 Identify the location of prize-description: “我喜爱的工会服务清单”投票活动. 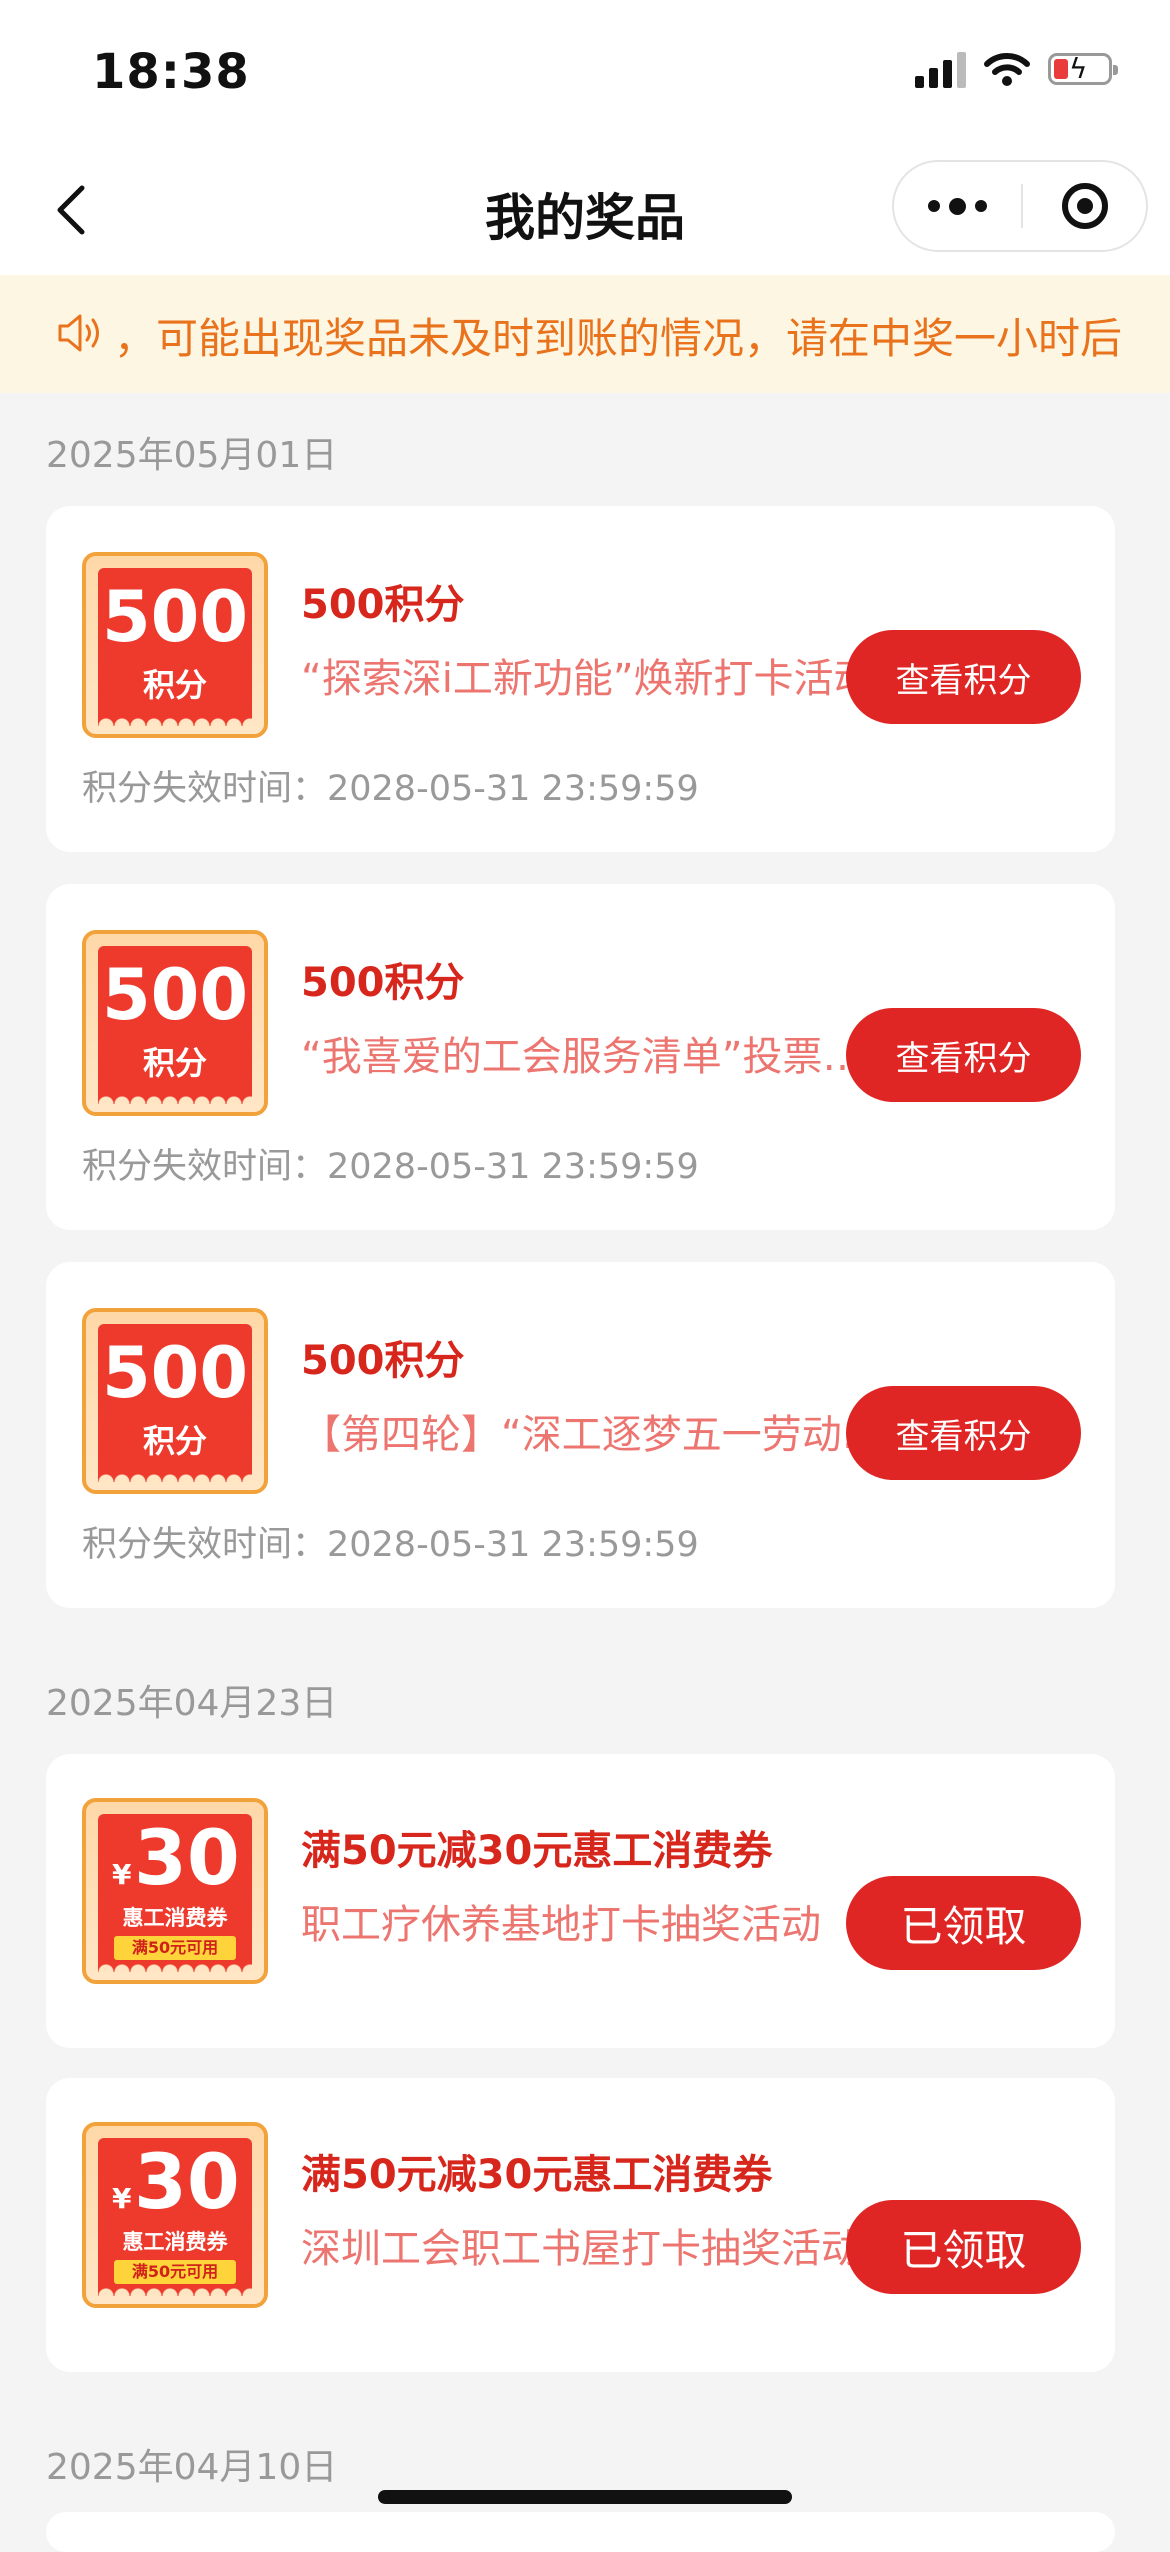
(593, 1057).